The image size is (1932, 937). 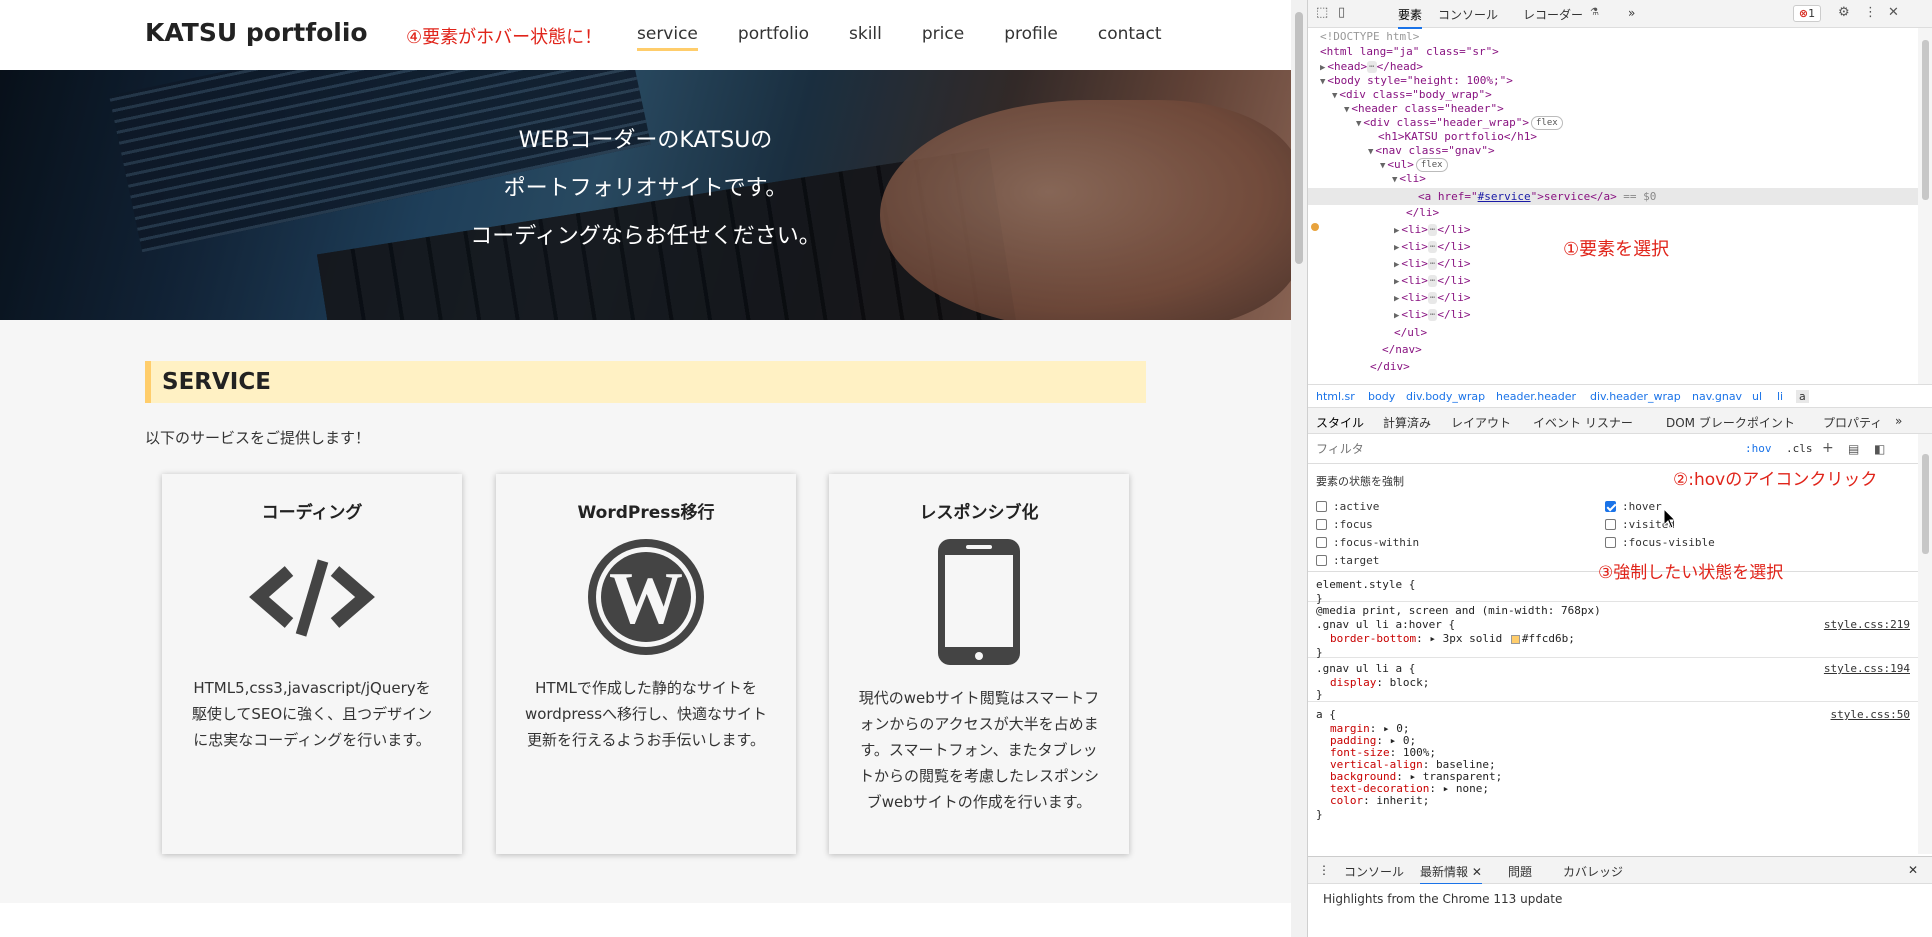 I want to click on rule-property: color: inherit;, so click(x=1379, y=801).